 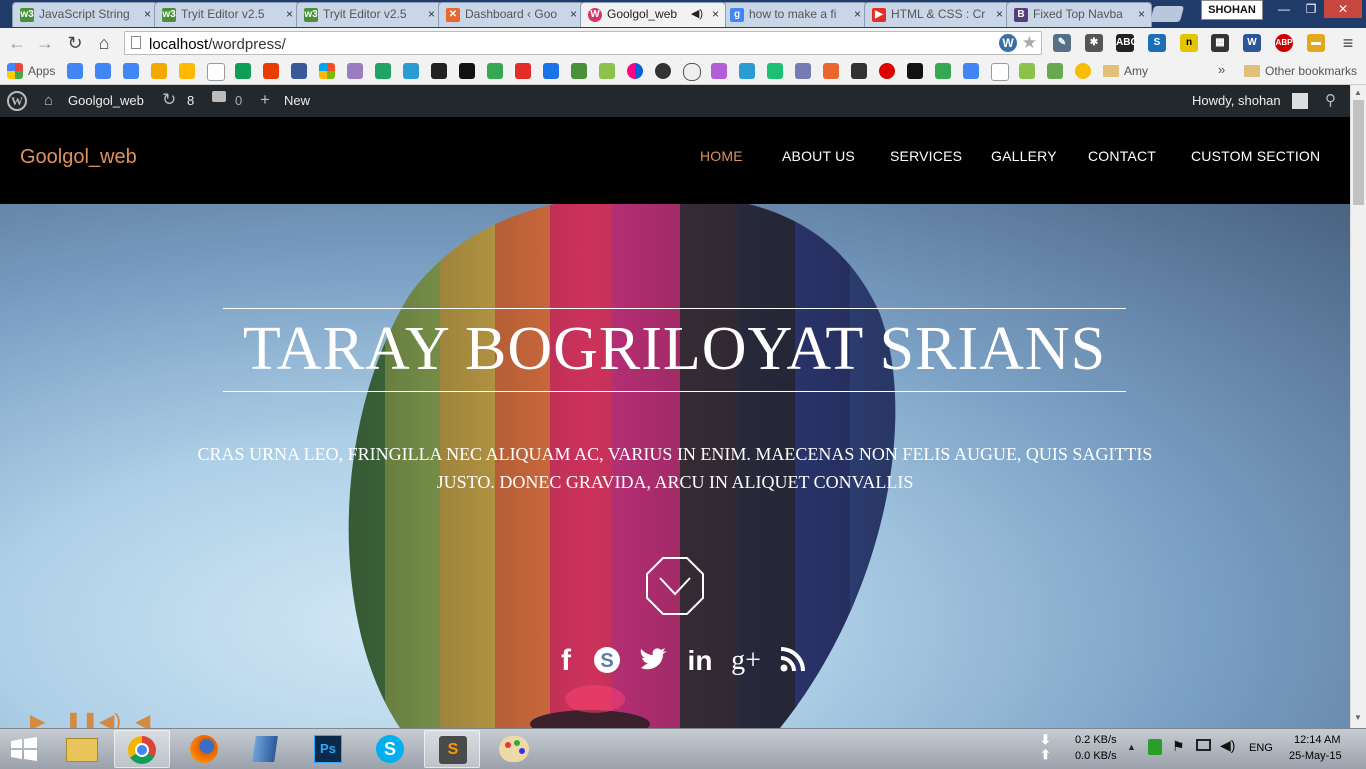 What do you see at coordinates (104, 43) in the screenshot?
I see `home-icon: ⌂` at bounding box center [104, 43].